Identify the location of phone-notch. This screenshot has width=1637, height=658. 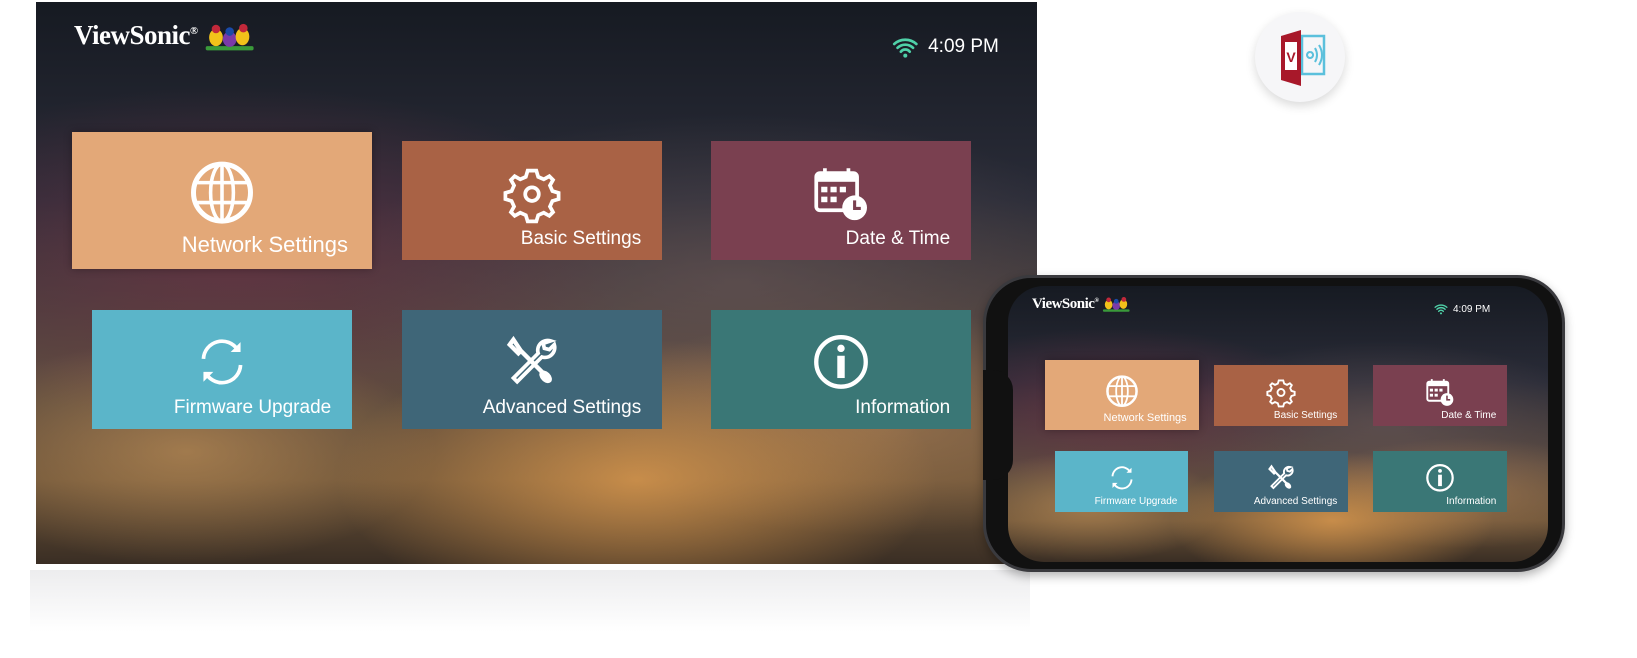
(998, 425).